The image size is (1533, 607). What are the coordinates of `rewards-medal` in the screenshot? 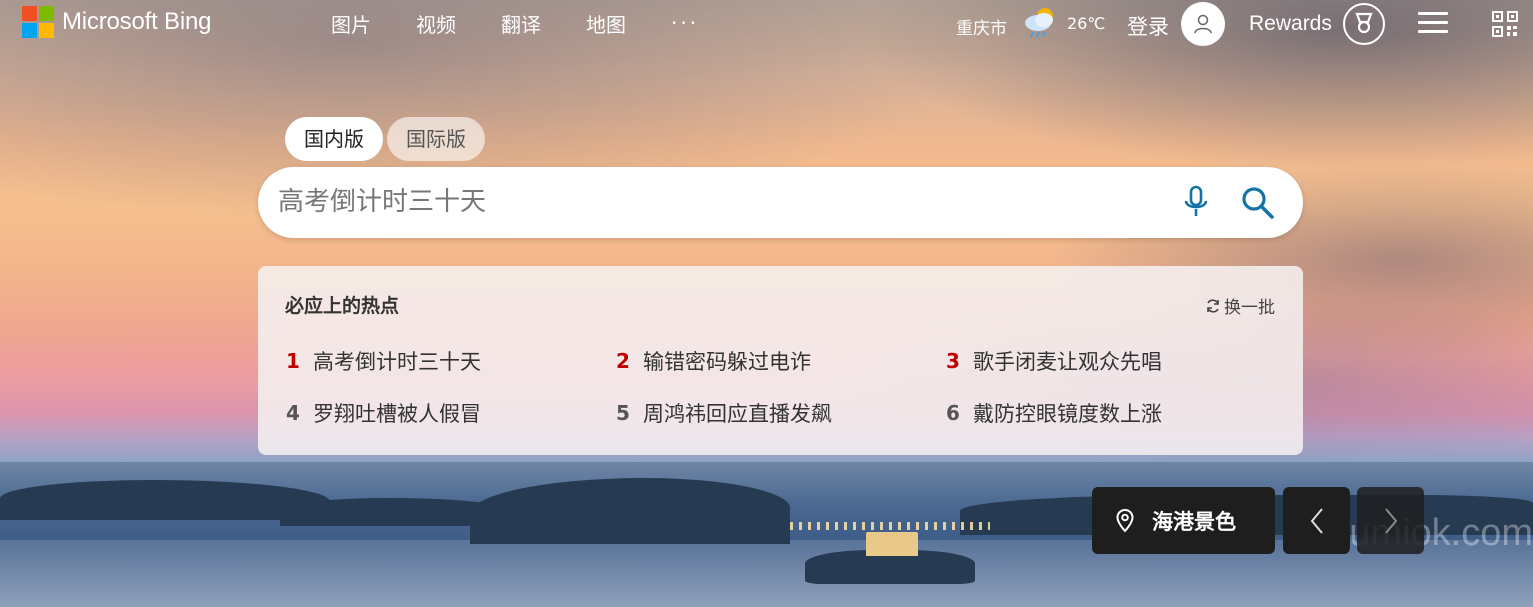 It's located at (1364, 24).